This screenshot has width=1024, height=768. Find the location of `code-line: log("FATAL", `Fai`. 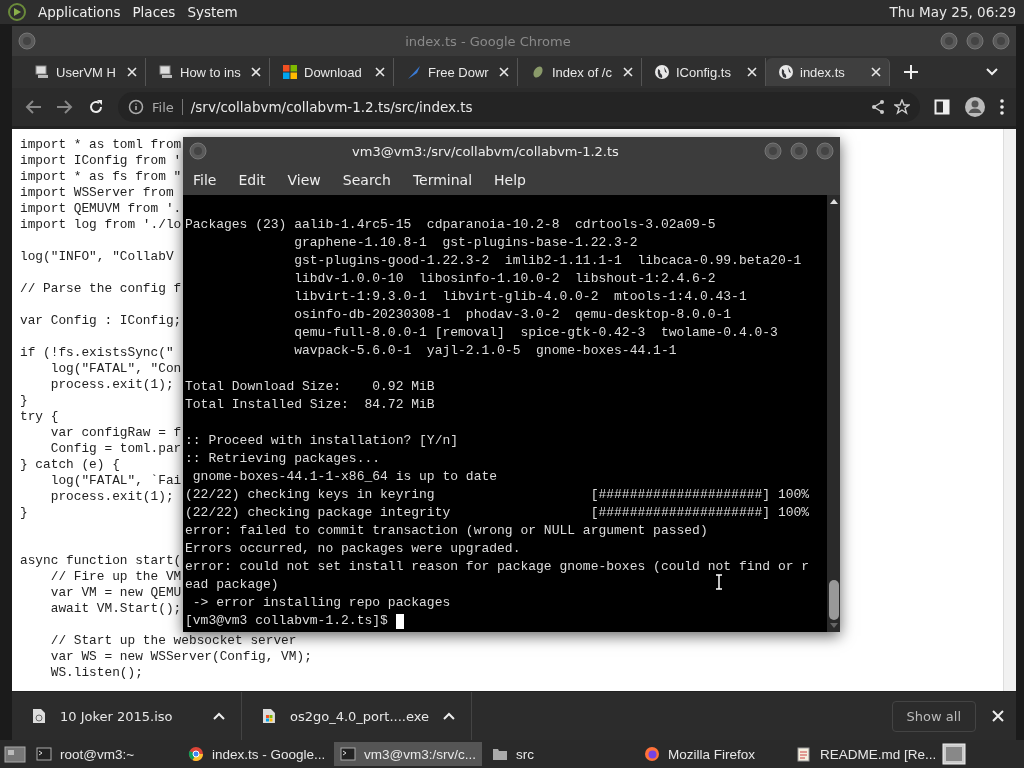

code-line: log("FATAL", `Fai is located at coordinates (115, 481).